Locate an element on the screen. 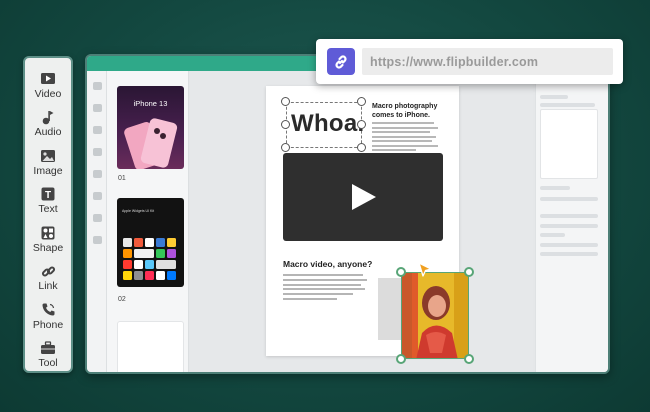 This screenshot has width=650, height=412. url-bar: https://www.flipbuilder.com is located at coordinates (469, 61).